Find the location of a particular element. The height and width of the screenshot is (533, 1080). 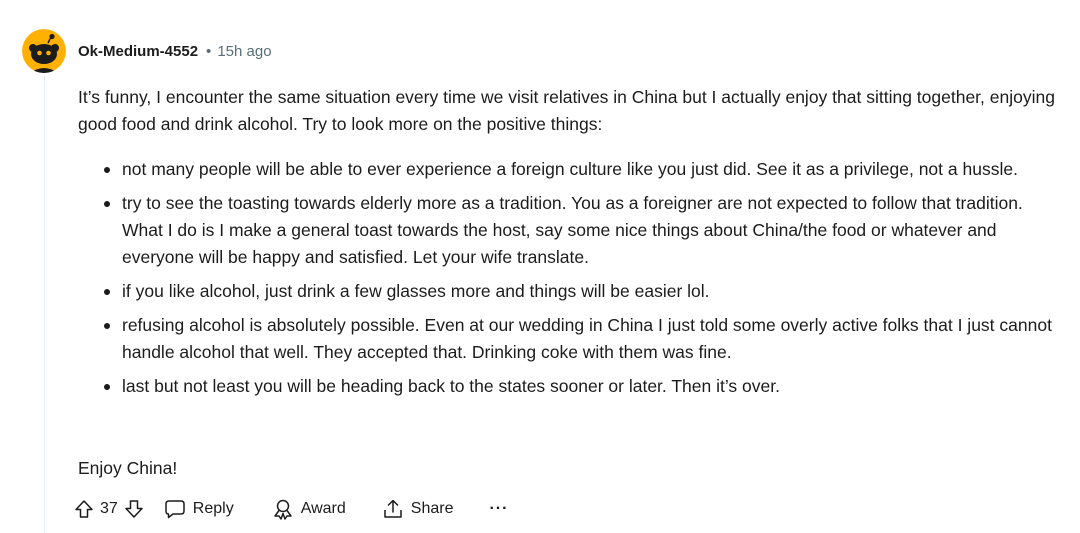

downvote-button is located at coordinates (134, 509).